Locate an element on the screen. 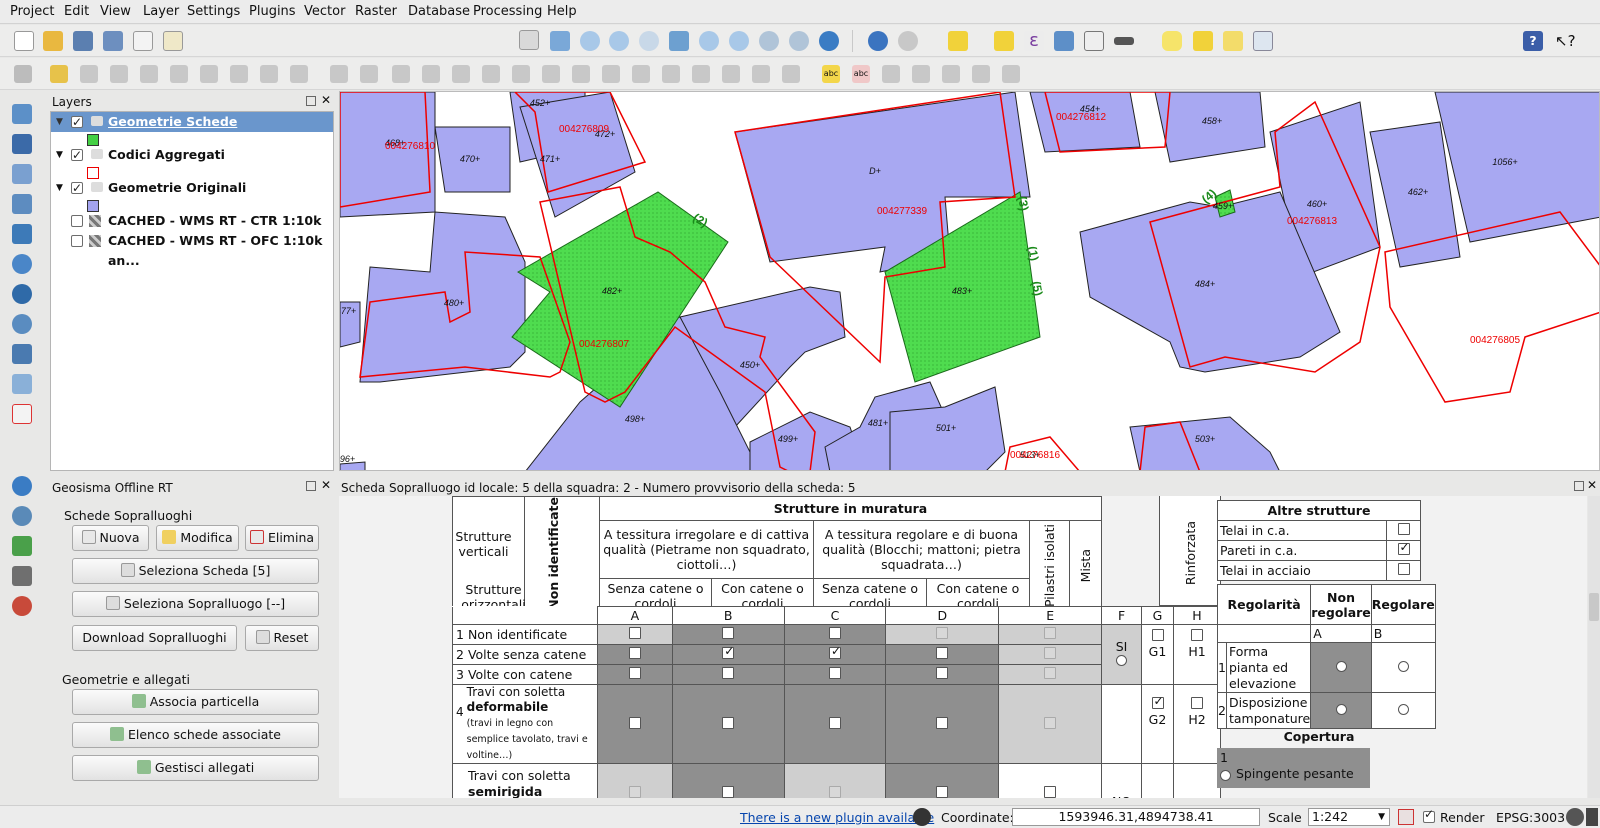 The width and height of the screenshot is (1600, 828). menu-edit: Edit is located at coordinates (76, 11).